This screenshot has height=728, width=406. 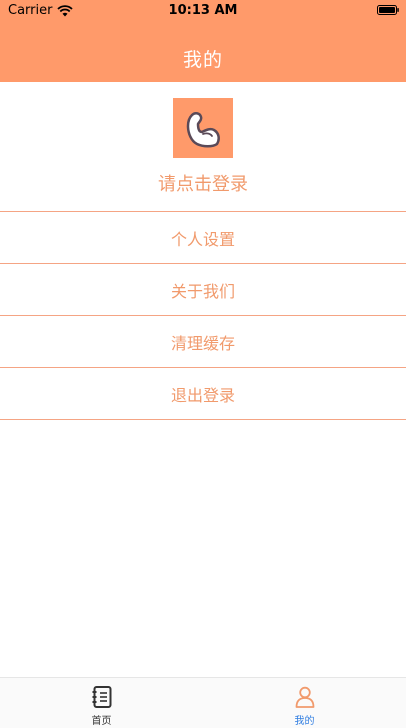 I want to click on menu-item-clear-cache: 清理缓存, so click(x=203, y=341).